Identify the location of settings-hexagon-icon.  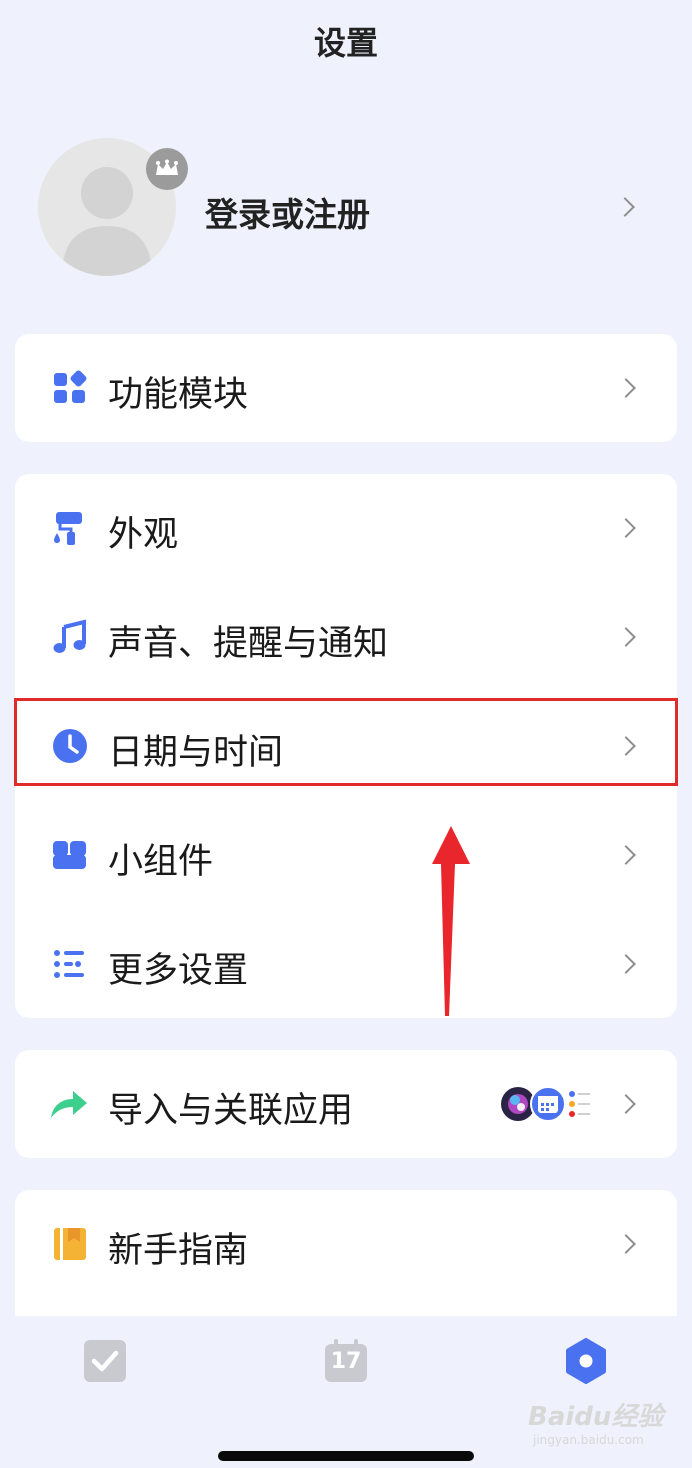
(586, 1361).